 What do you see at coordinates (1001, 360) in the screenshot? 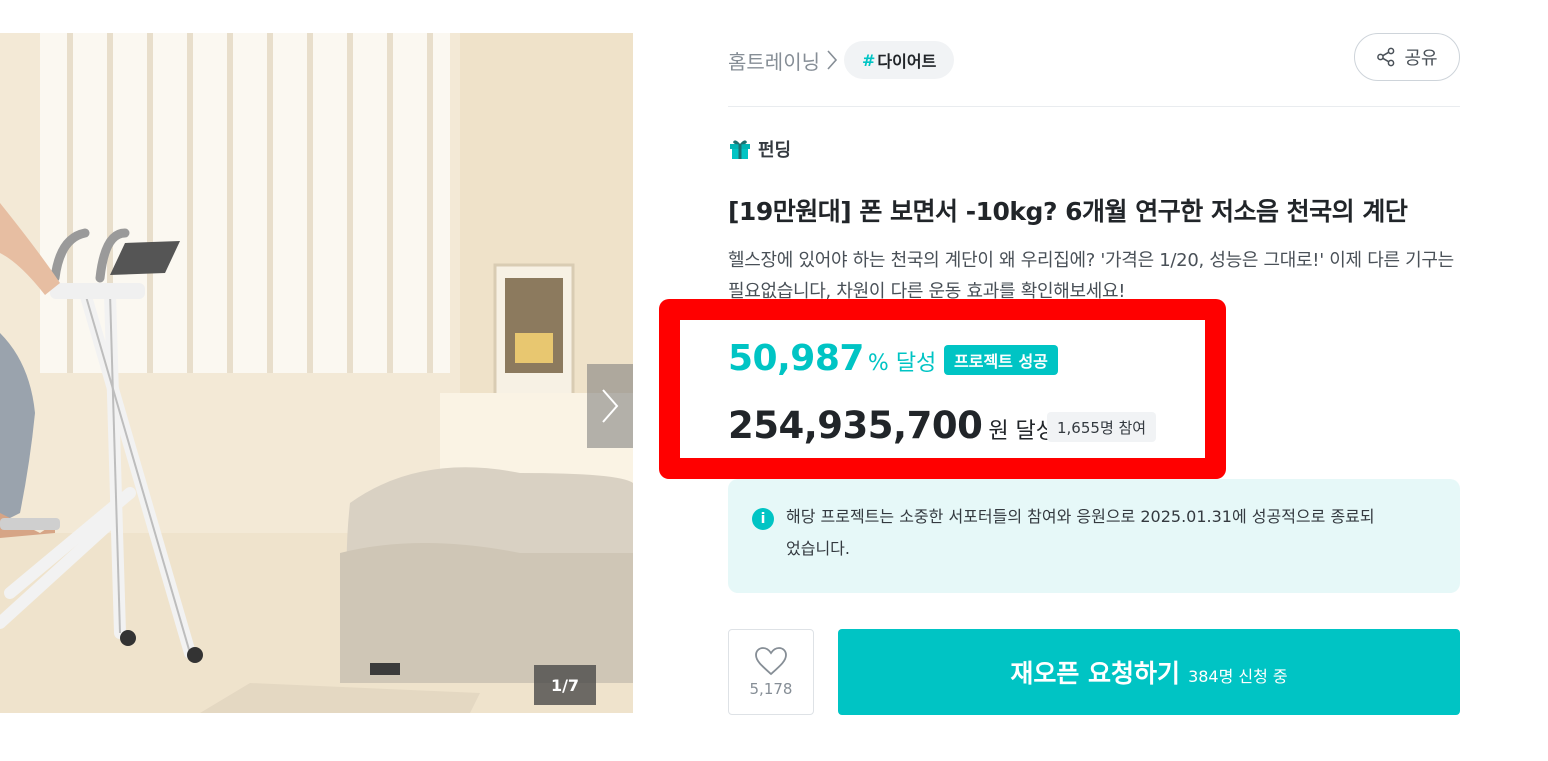
I see `status-badge: 프로젝트 성공` at bounding box center [1001, 360].